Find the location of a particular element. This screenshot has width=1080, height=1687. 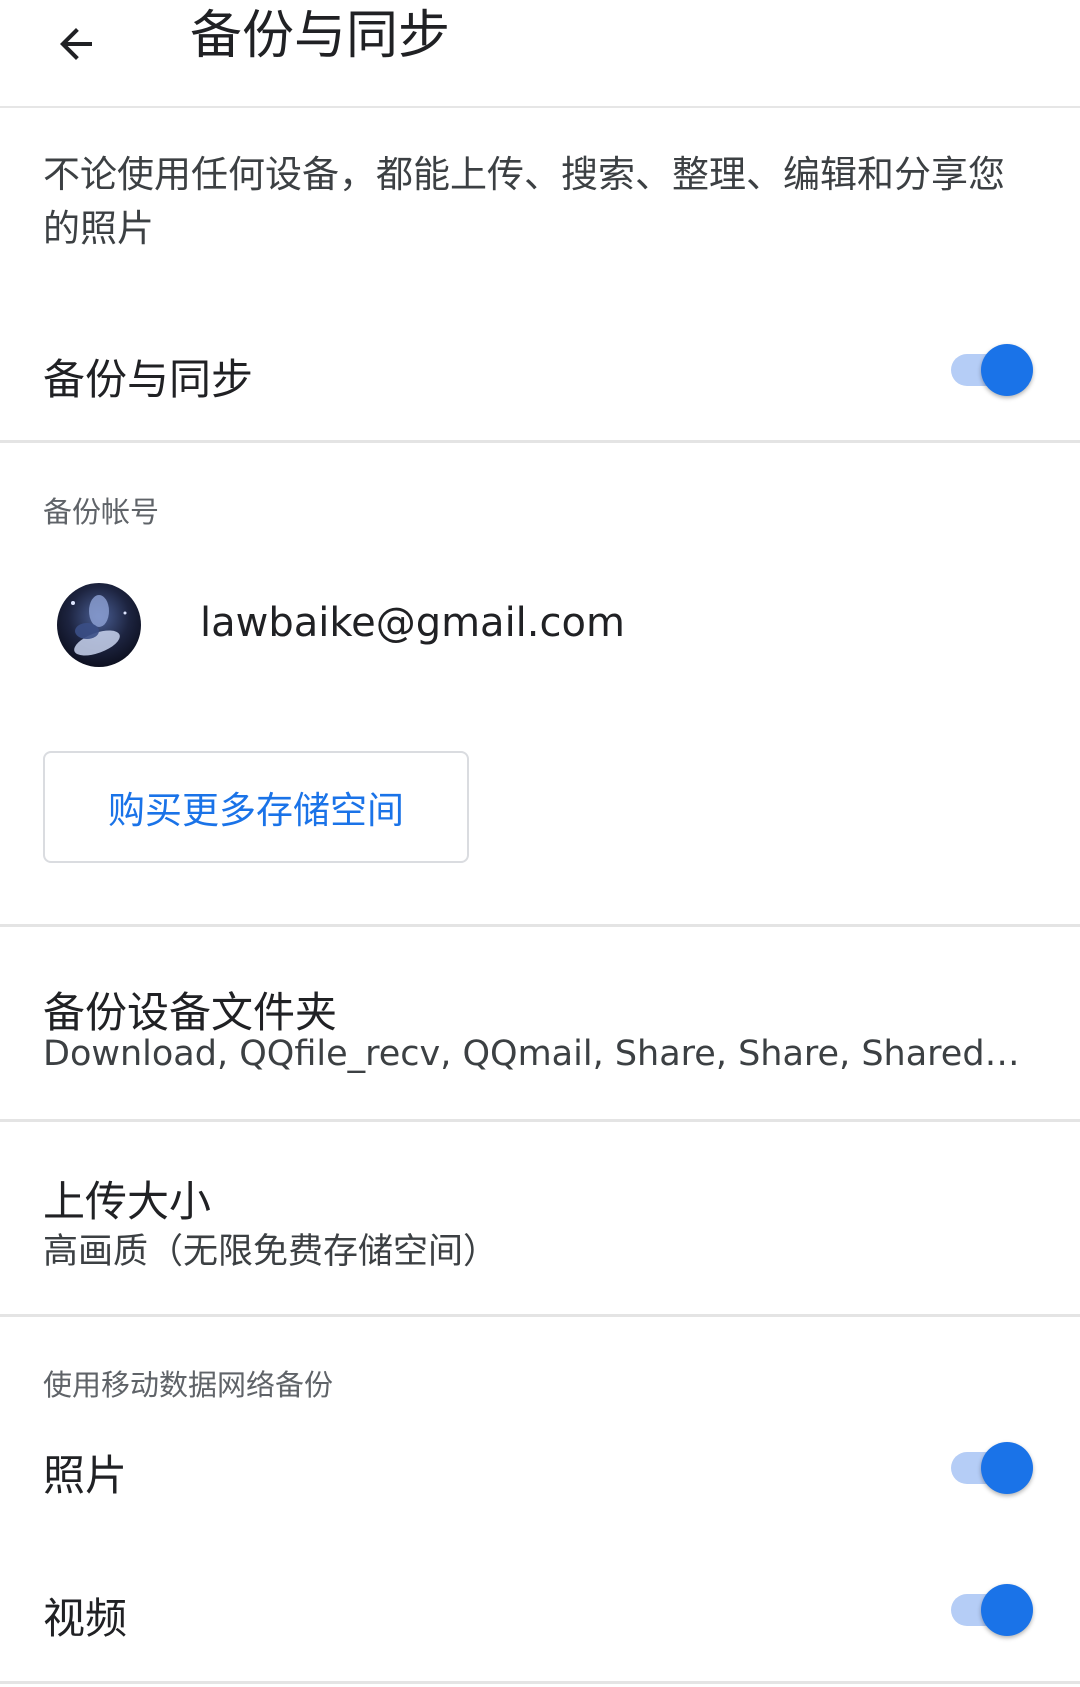

account-email: lawbaike@gmail.com is located at coordinates (412, 623).